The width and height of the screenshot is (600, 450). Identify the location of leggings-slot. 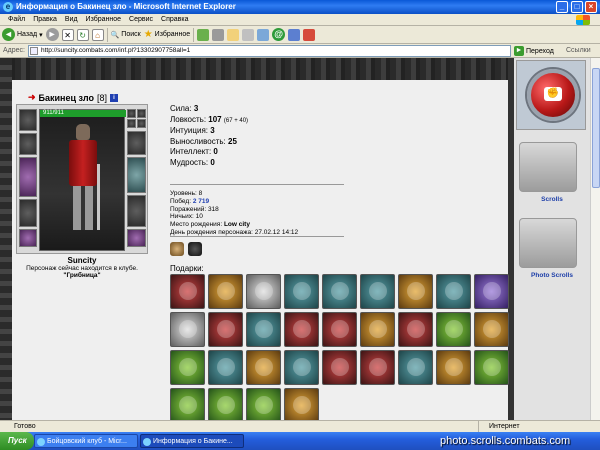
(136, 211).